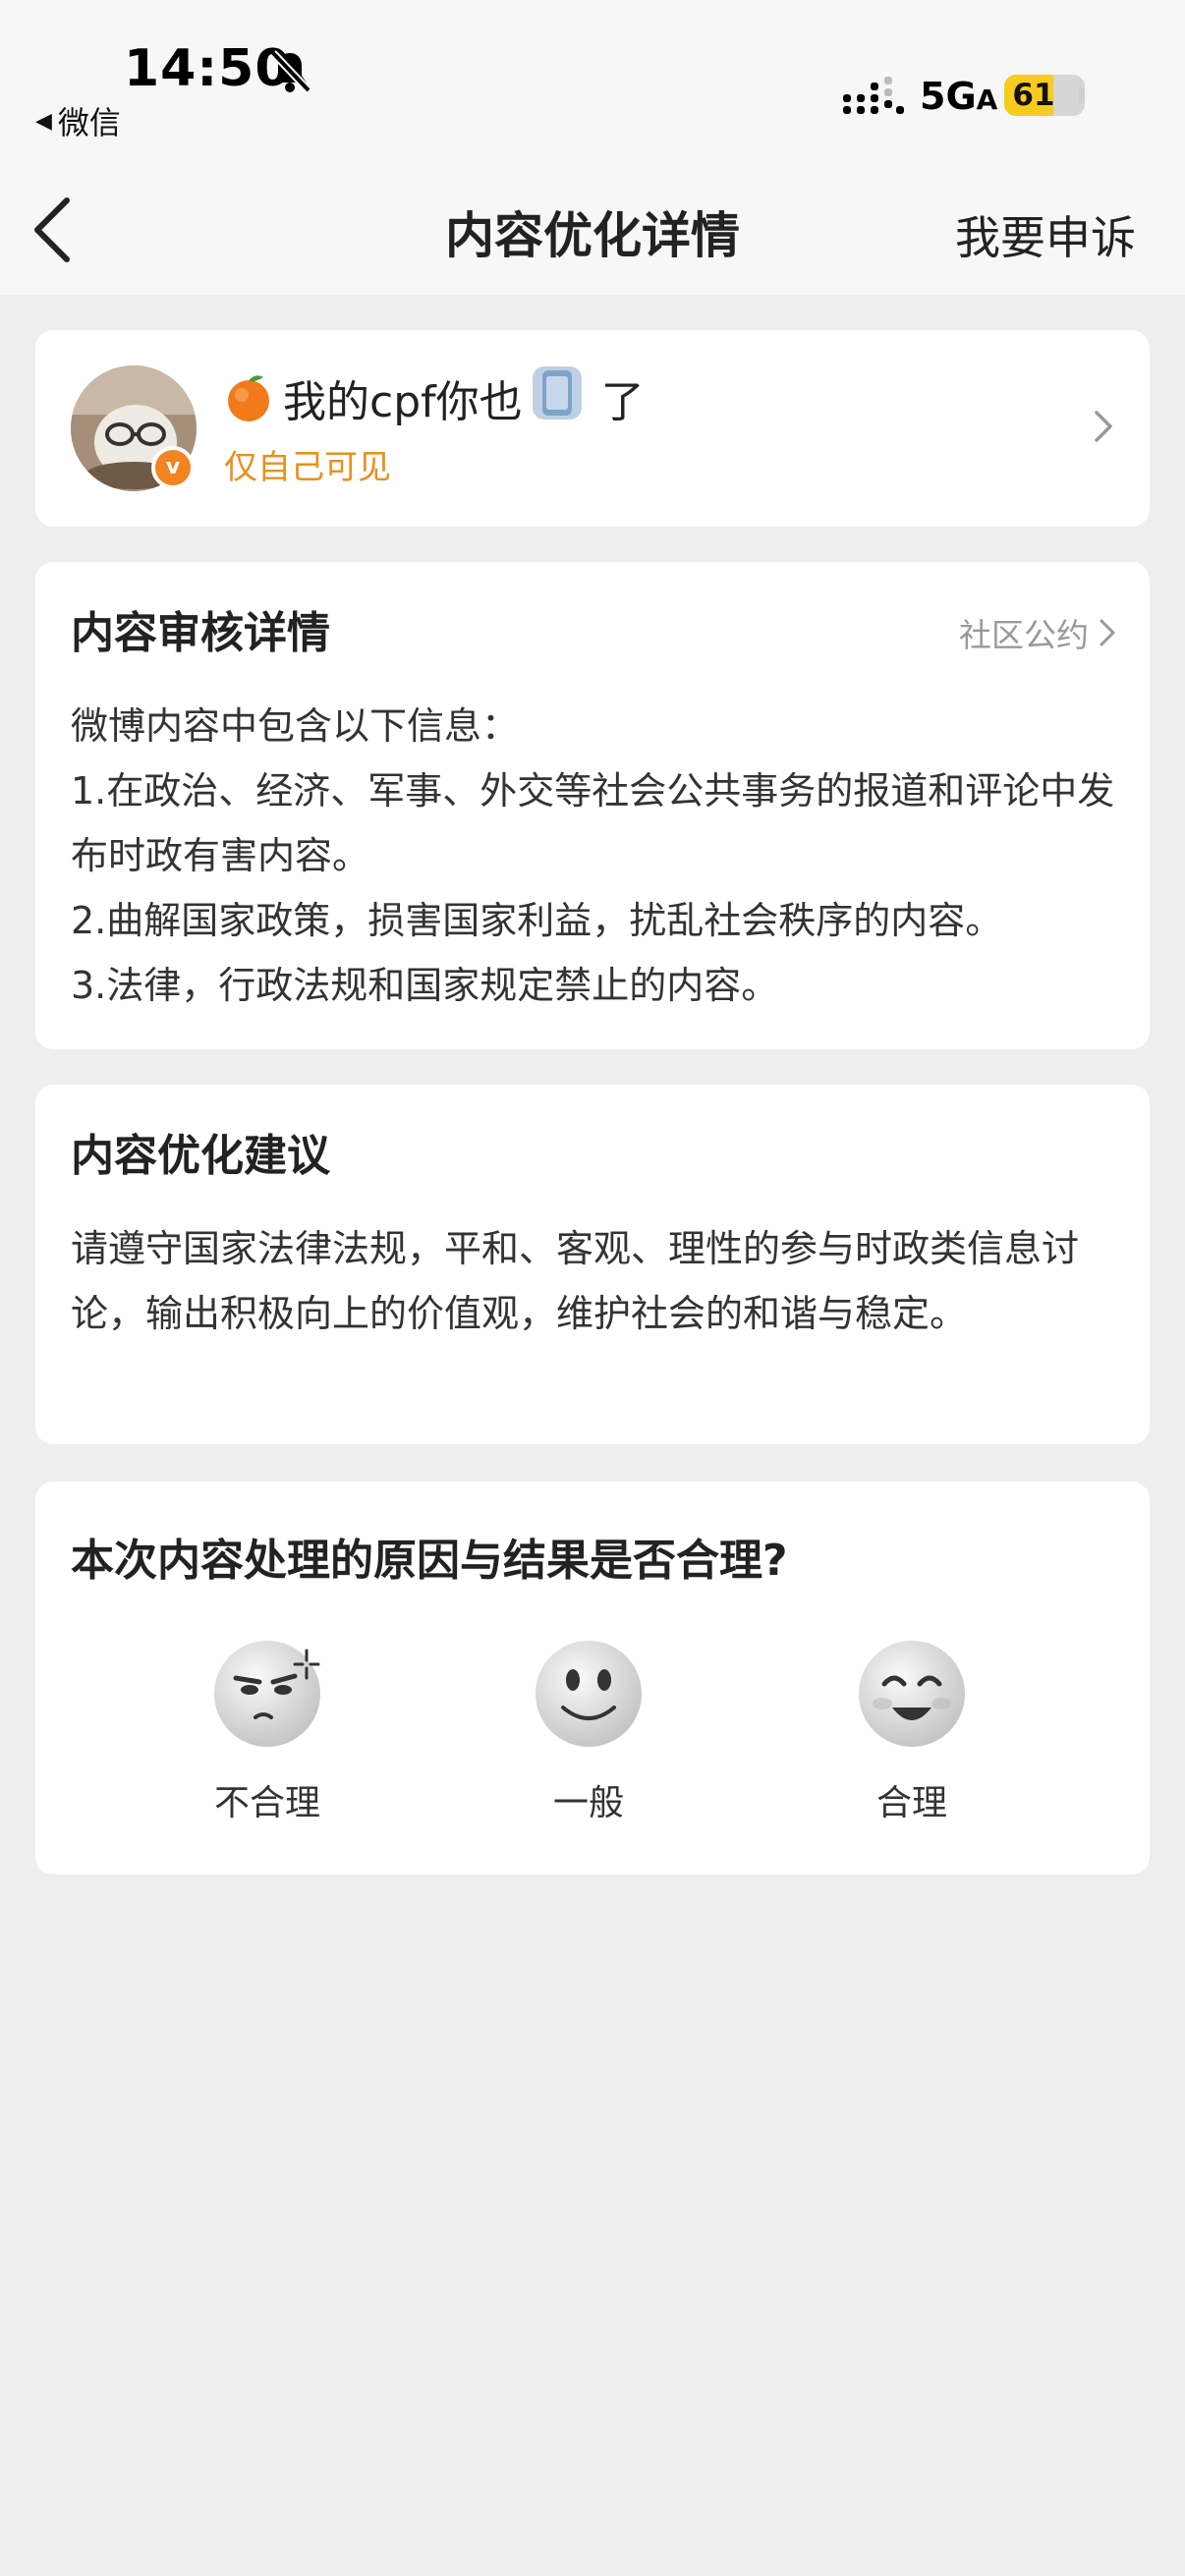 The height and width of the screenshot is (2576, 1185). Describe the element at coordinates (308, 467) in the screenshot. I see `visibility-label: 仅自己可见` at that location.